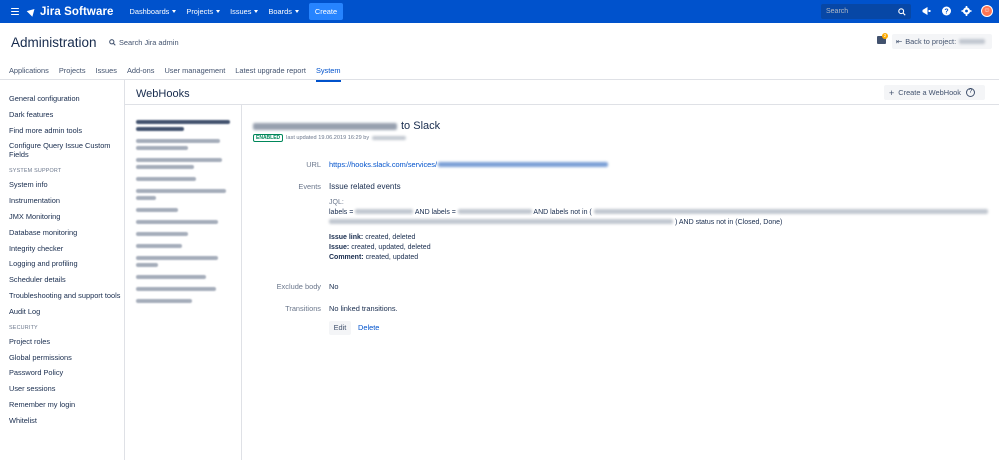 Image resolution: width=999 pixels, height=460 pixels. What do you see at coordinates (32, 11) in the screenshot?
I see `jira-logo-icon` at bounding box center [32, 11].